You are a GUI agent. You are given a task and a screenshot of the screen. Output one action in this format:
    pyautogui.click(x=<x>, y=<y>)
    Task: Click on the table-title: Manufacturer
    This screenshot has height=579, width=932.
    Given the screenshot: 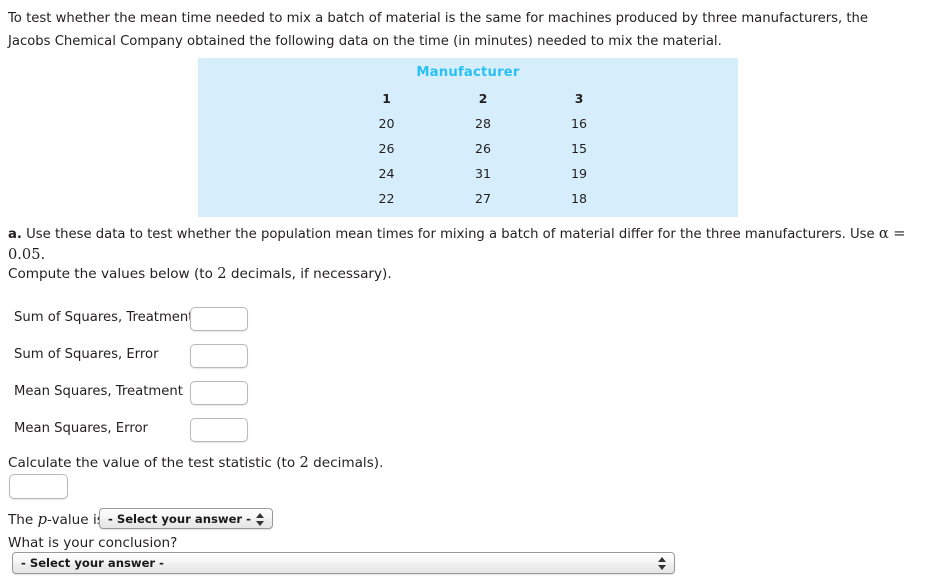 What is the action you would take?
    pyautogui.click(x=468, y=72)
    